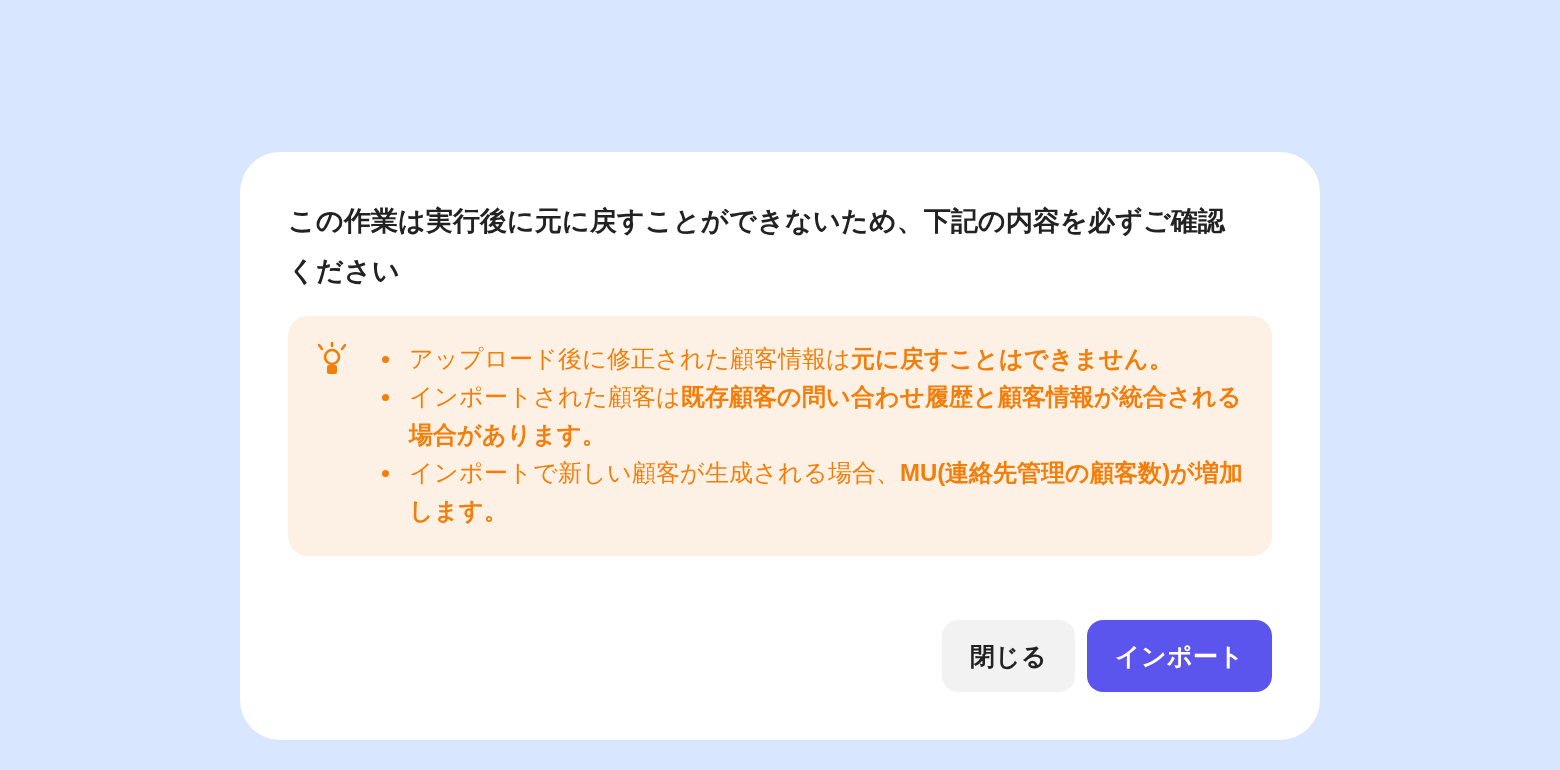 The width and height of the screenshot is (1560, 770). I want to click on close-button: 閉じる, so click(1008, 656).